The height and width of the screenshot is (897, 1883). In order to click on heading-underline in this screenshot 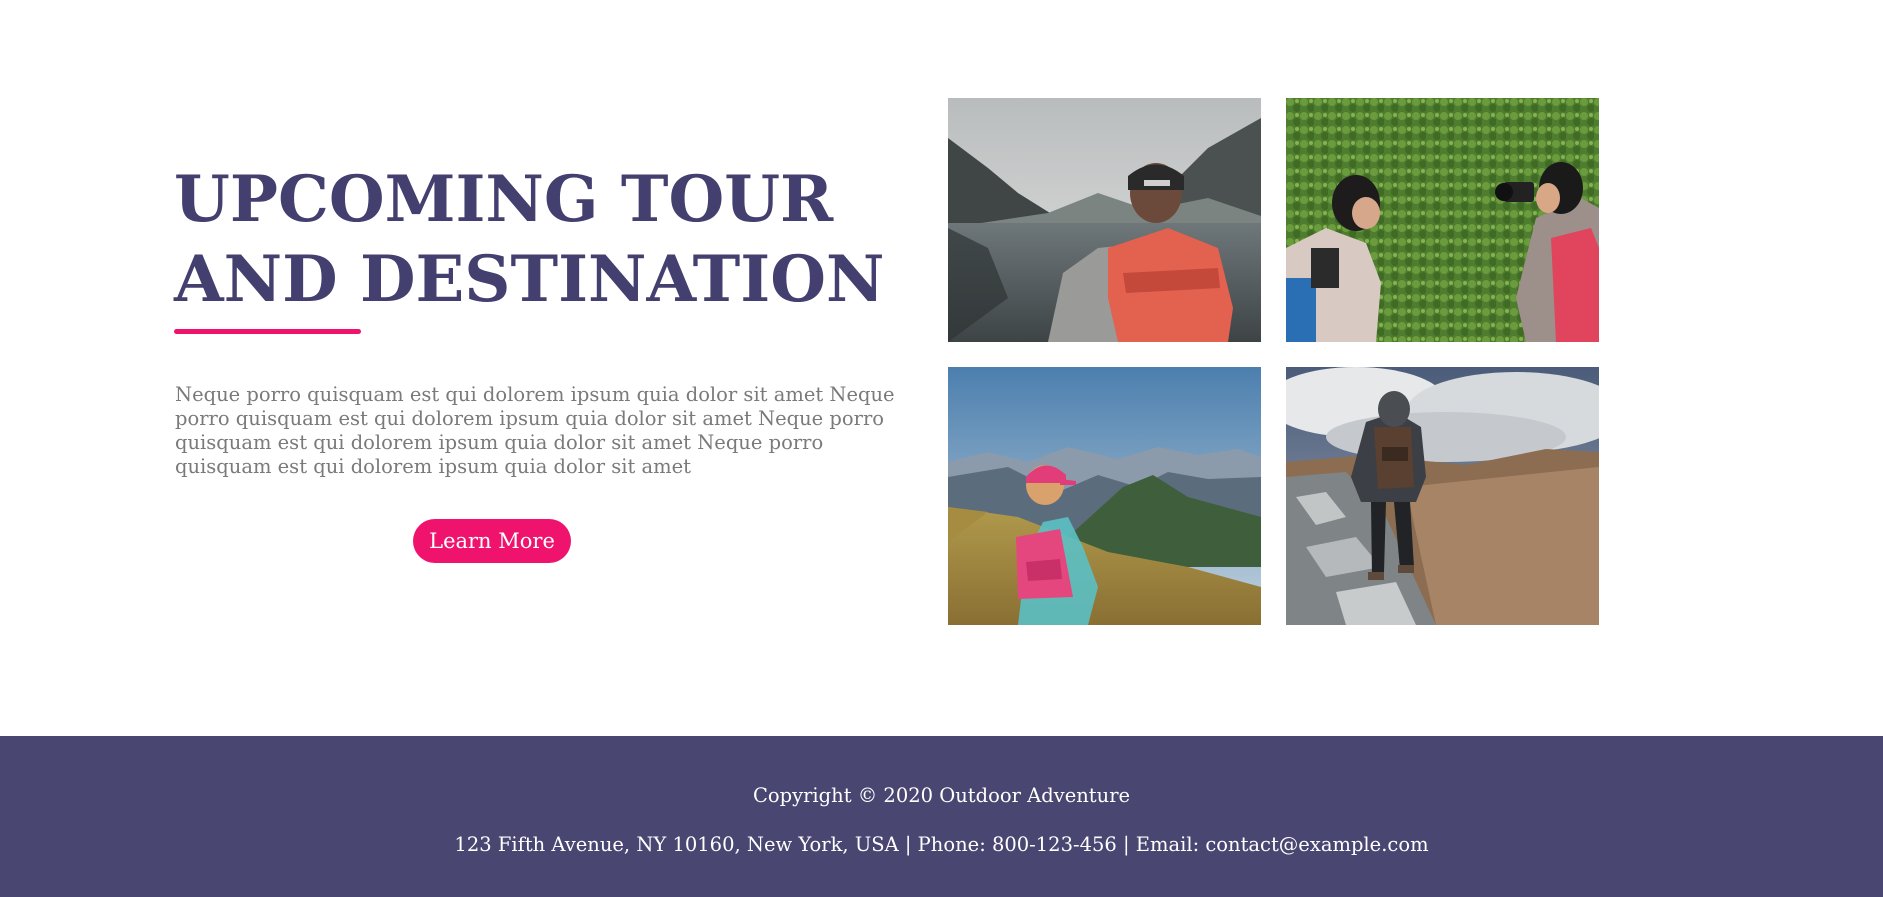, I will do `click(267, 331)`.